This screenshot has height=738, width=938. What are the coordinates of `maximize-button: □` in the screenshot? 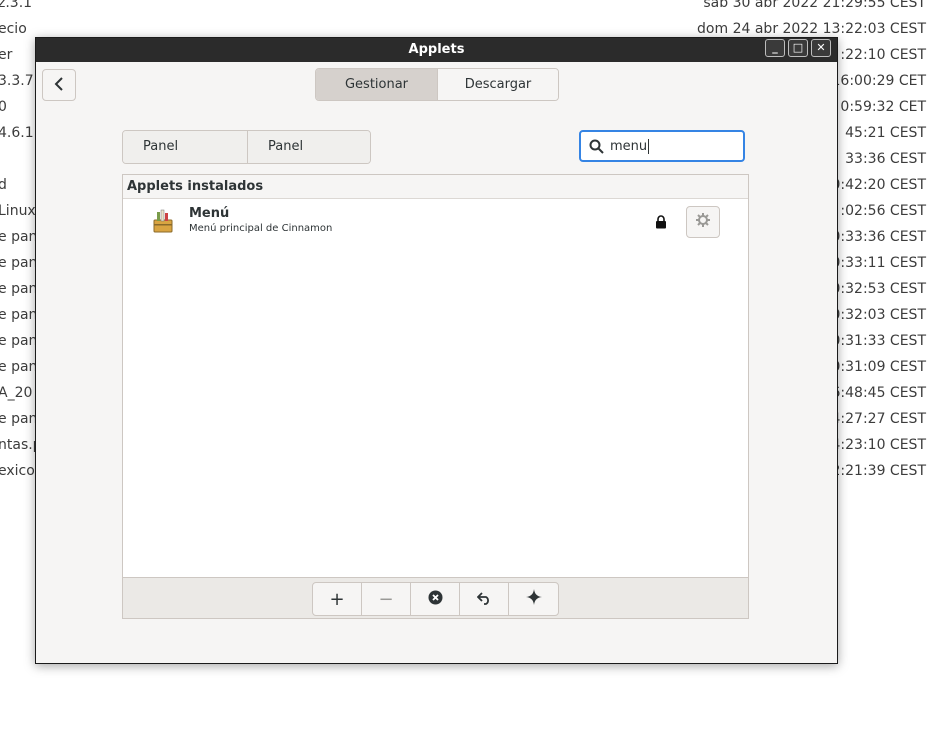 It's located at (798, 48).